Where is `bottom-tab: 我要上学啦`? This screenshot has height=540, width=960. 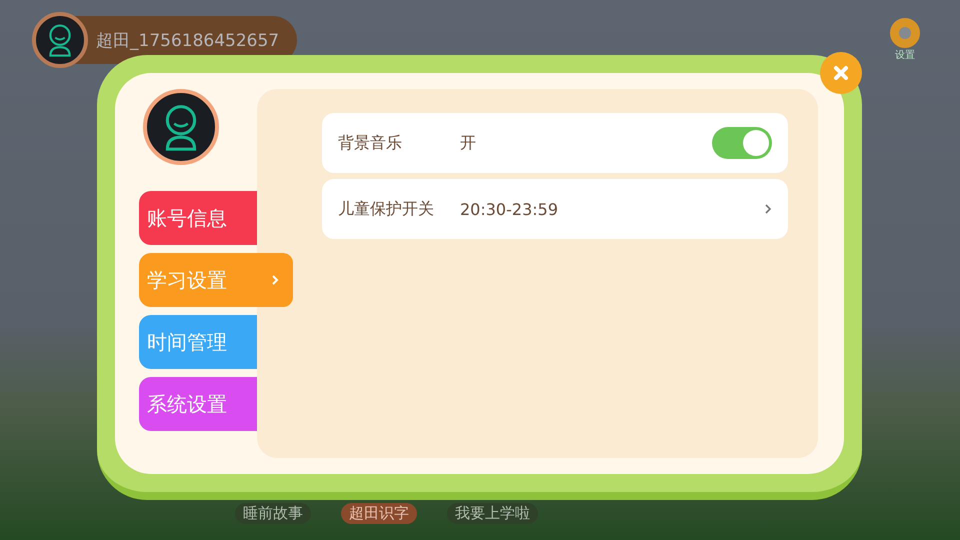
bottom-tab: 我要上学啦 is located at coordinates (492, 513).